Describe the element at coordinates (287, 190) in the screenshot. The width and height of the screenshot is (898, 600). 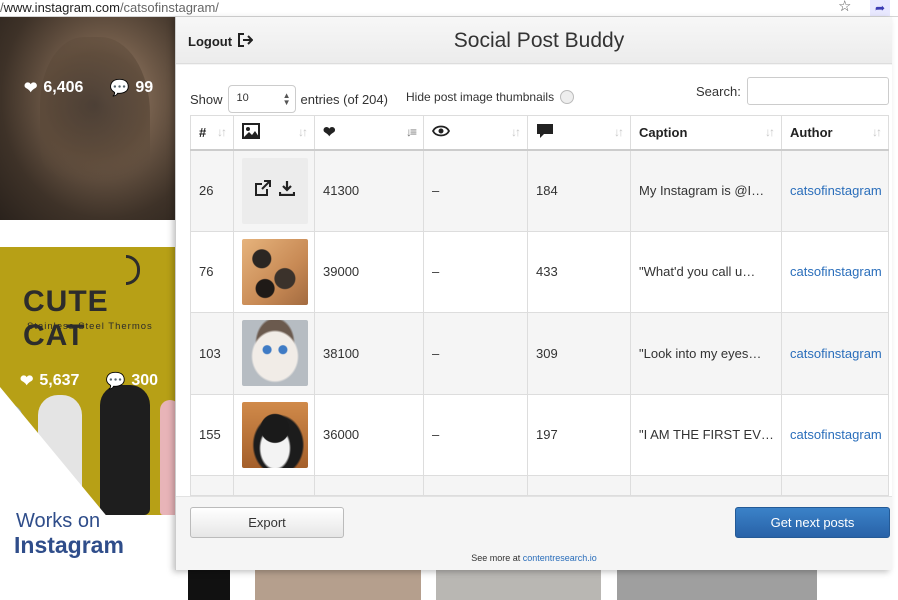
I see `download-icon` at that location.